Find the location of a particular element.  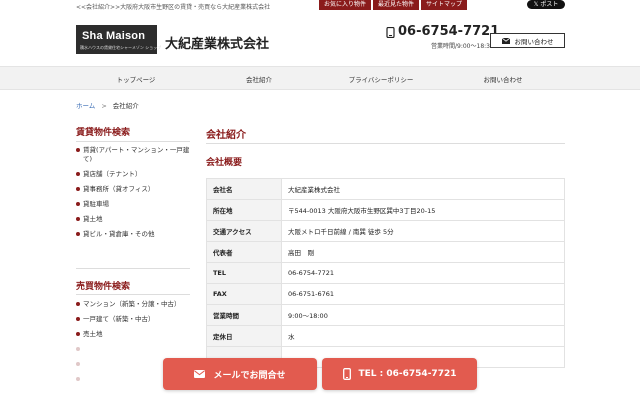

rental-search-heading: 賃貸物件検索 is located at coordinates (103, 133).